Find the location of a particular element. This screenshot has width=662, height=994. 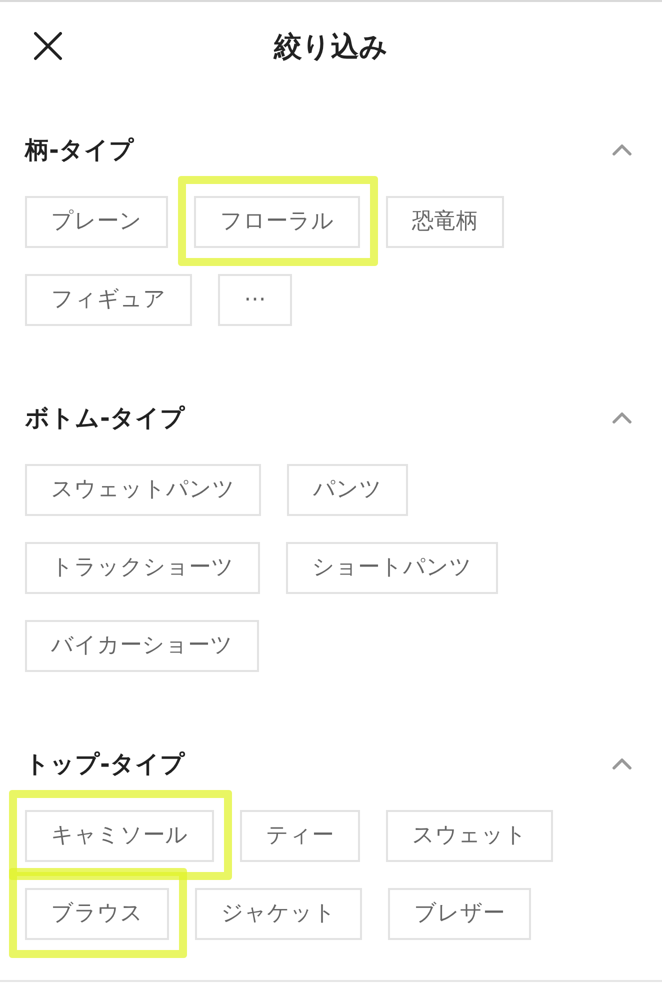

filter-chip: プレーン is located at coordinates (96, 222).